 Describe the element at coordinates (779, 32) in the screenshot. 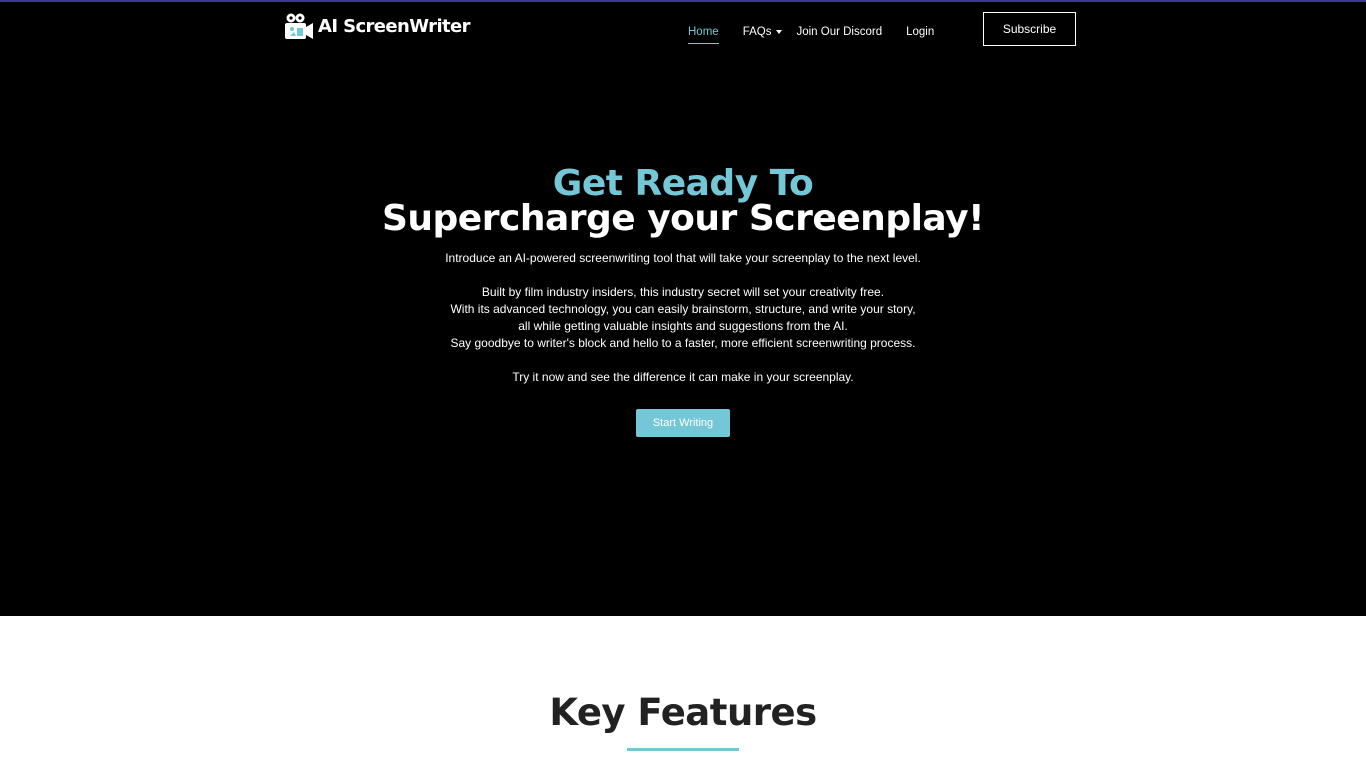

I see `caret-down-icon` at that location.